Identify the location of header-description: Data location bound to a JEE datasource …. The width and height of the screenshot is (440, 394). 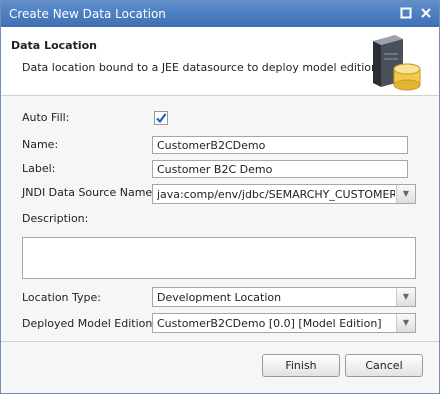
(205, 67).